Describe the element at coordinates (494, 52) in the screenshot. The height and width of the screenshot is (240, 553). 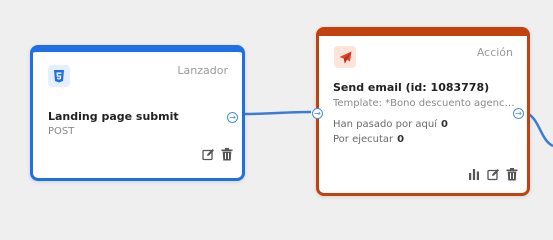
I see `node-type-label: Acción` at that location.